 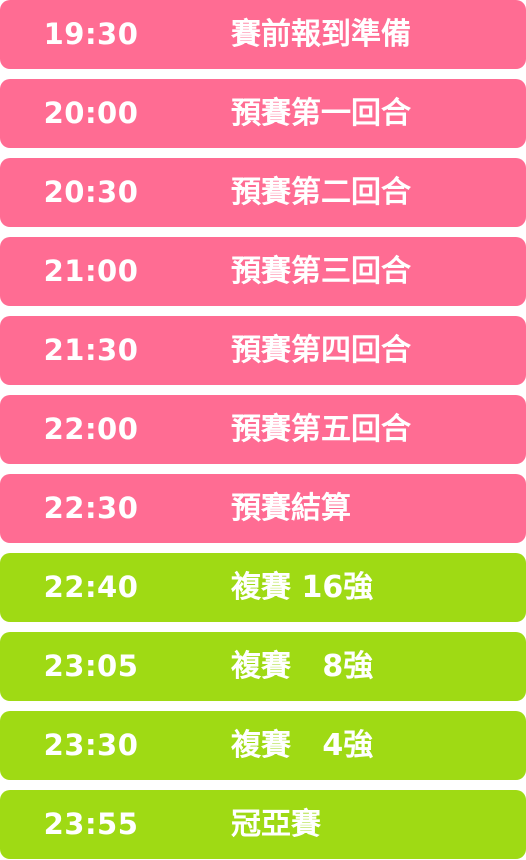 What do you see at coordinates (321, 113) in the screenshot?
I see `schedule-event: 預賽第一回合` at bounding box center [321, 113].